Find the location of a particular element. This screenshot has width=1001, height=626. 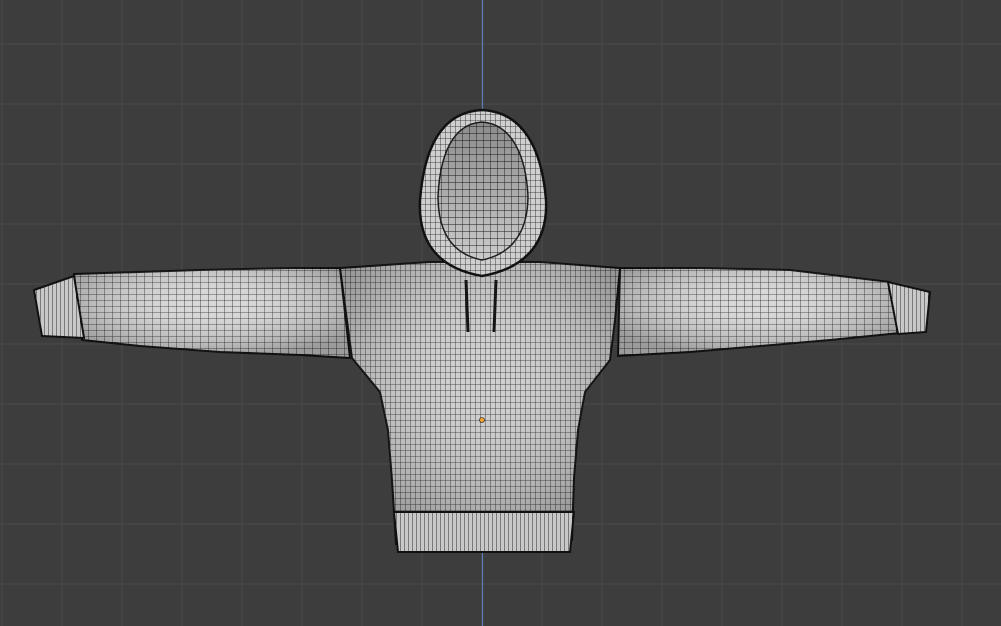

object-origin-marker is located at coordinates (482, 420).